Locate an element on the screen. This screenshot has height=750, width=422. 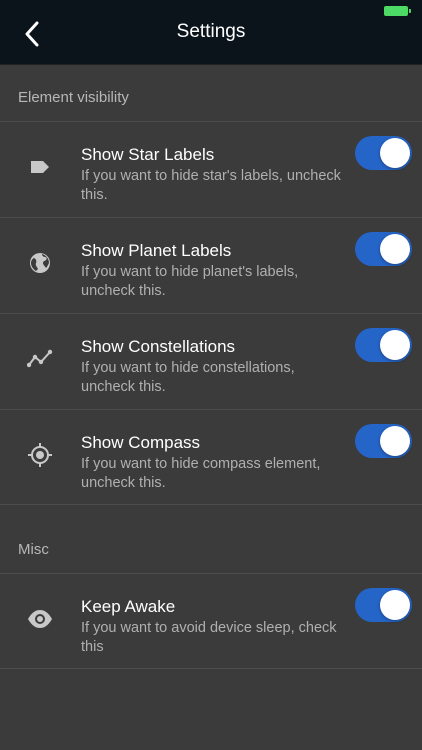
toggle-star-labels is located at coordinates (383, 153).